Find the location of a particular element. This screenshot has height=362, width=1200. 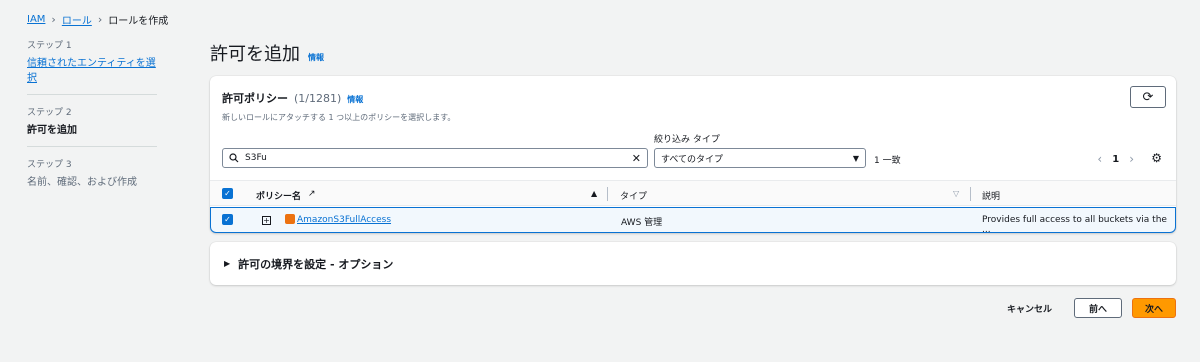

aws-managed-policy-icon is located at coordinates (290, 219).